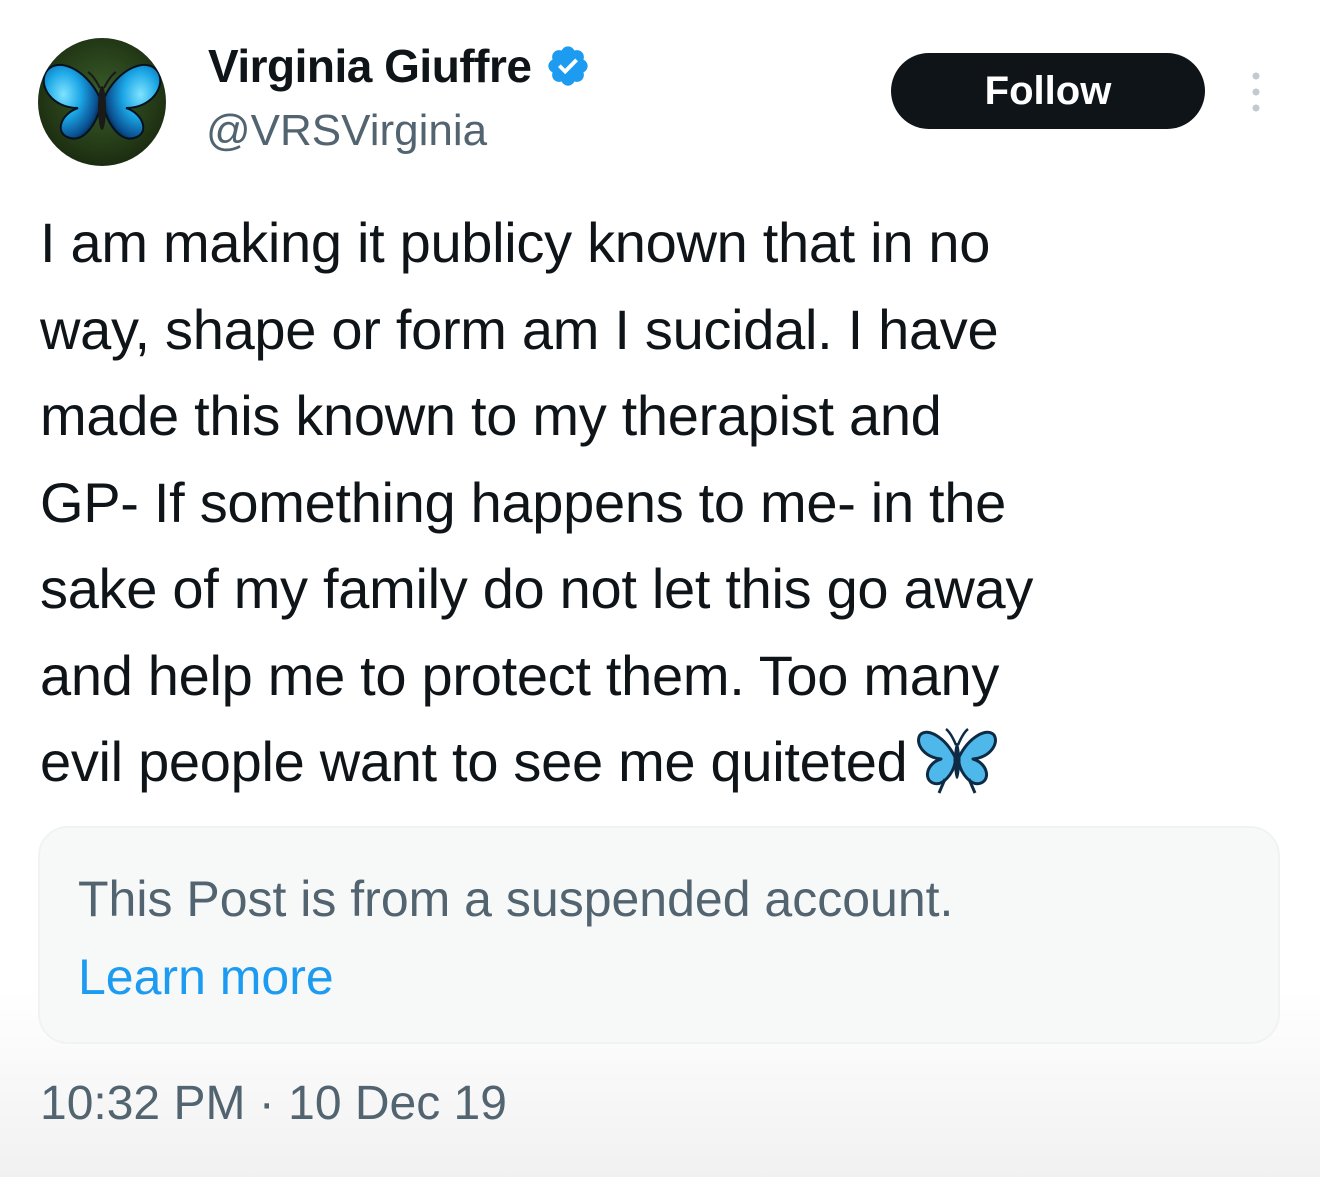 The width and height of the screenshot is (1320, 1177). I want to click on post-text-line: made this known to my therapist and, so click(491, 415).